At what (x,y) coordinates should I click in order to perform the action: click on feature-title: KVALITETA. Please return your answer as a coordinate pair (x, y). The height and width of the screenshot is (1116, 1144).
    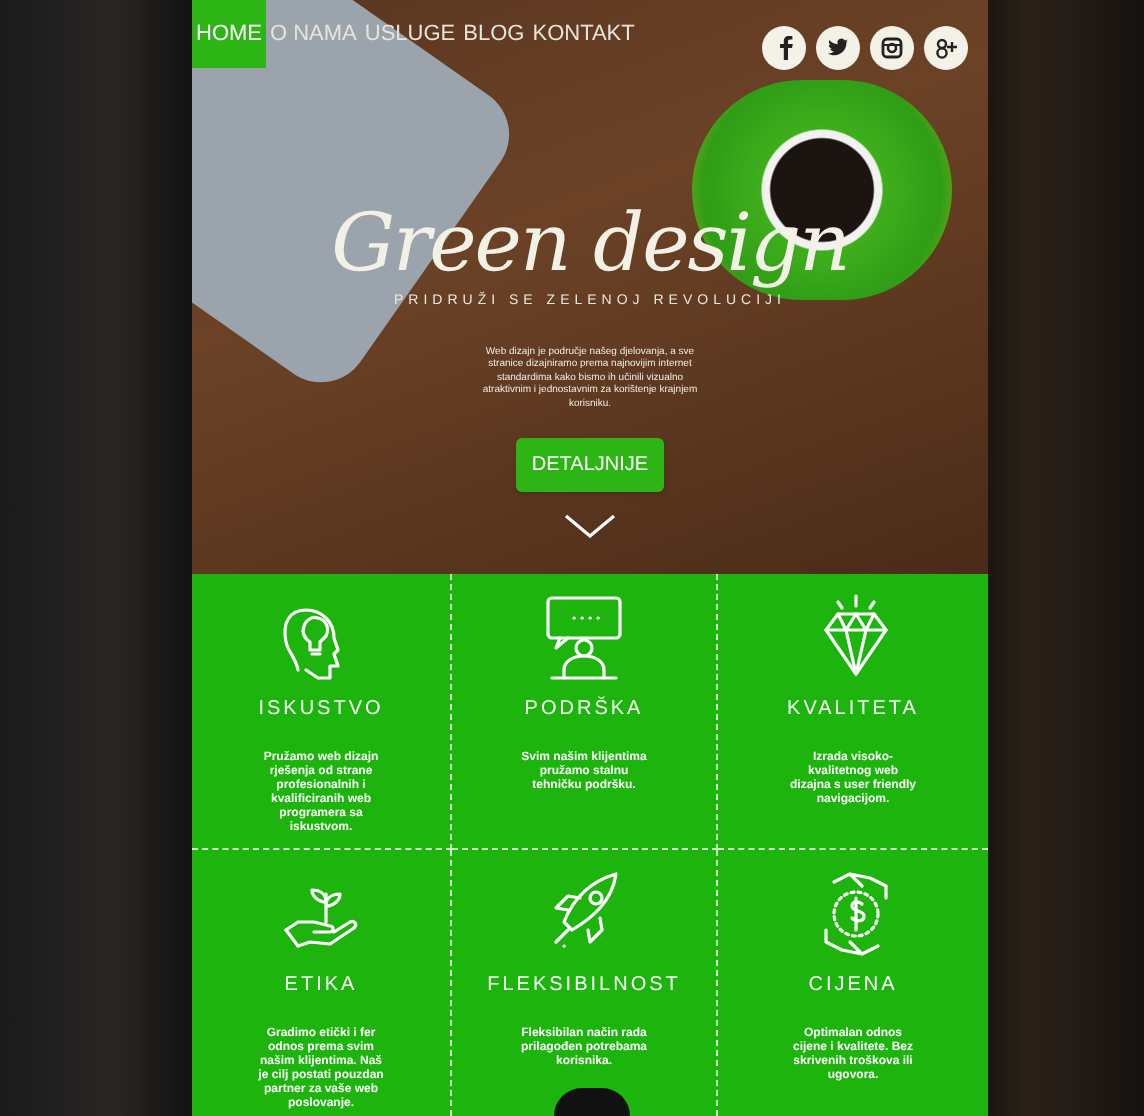
    Looking at the image, I should click on (853, 710).